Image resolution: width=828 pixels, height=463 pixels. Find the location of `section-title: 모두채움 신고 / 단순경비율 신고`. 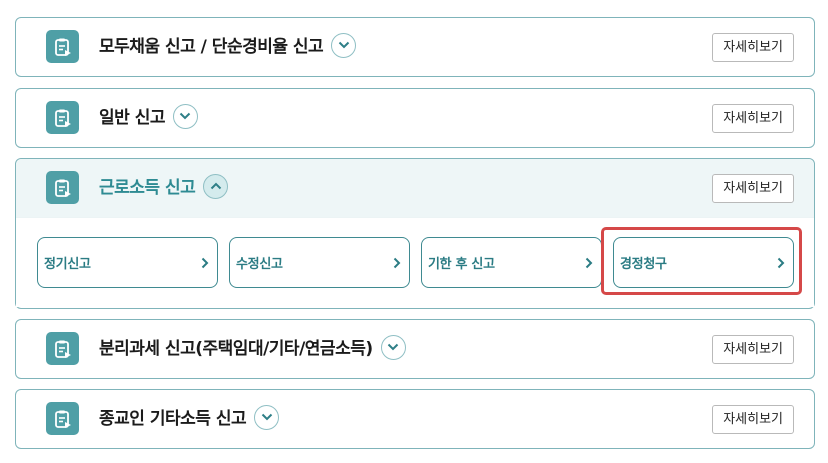

section-title: 모두채움 신고 / 단순경비율 신고 is located at coordinates (228, 47).